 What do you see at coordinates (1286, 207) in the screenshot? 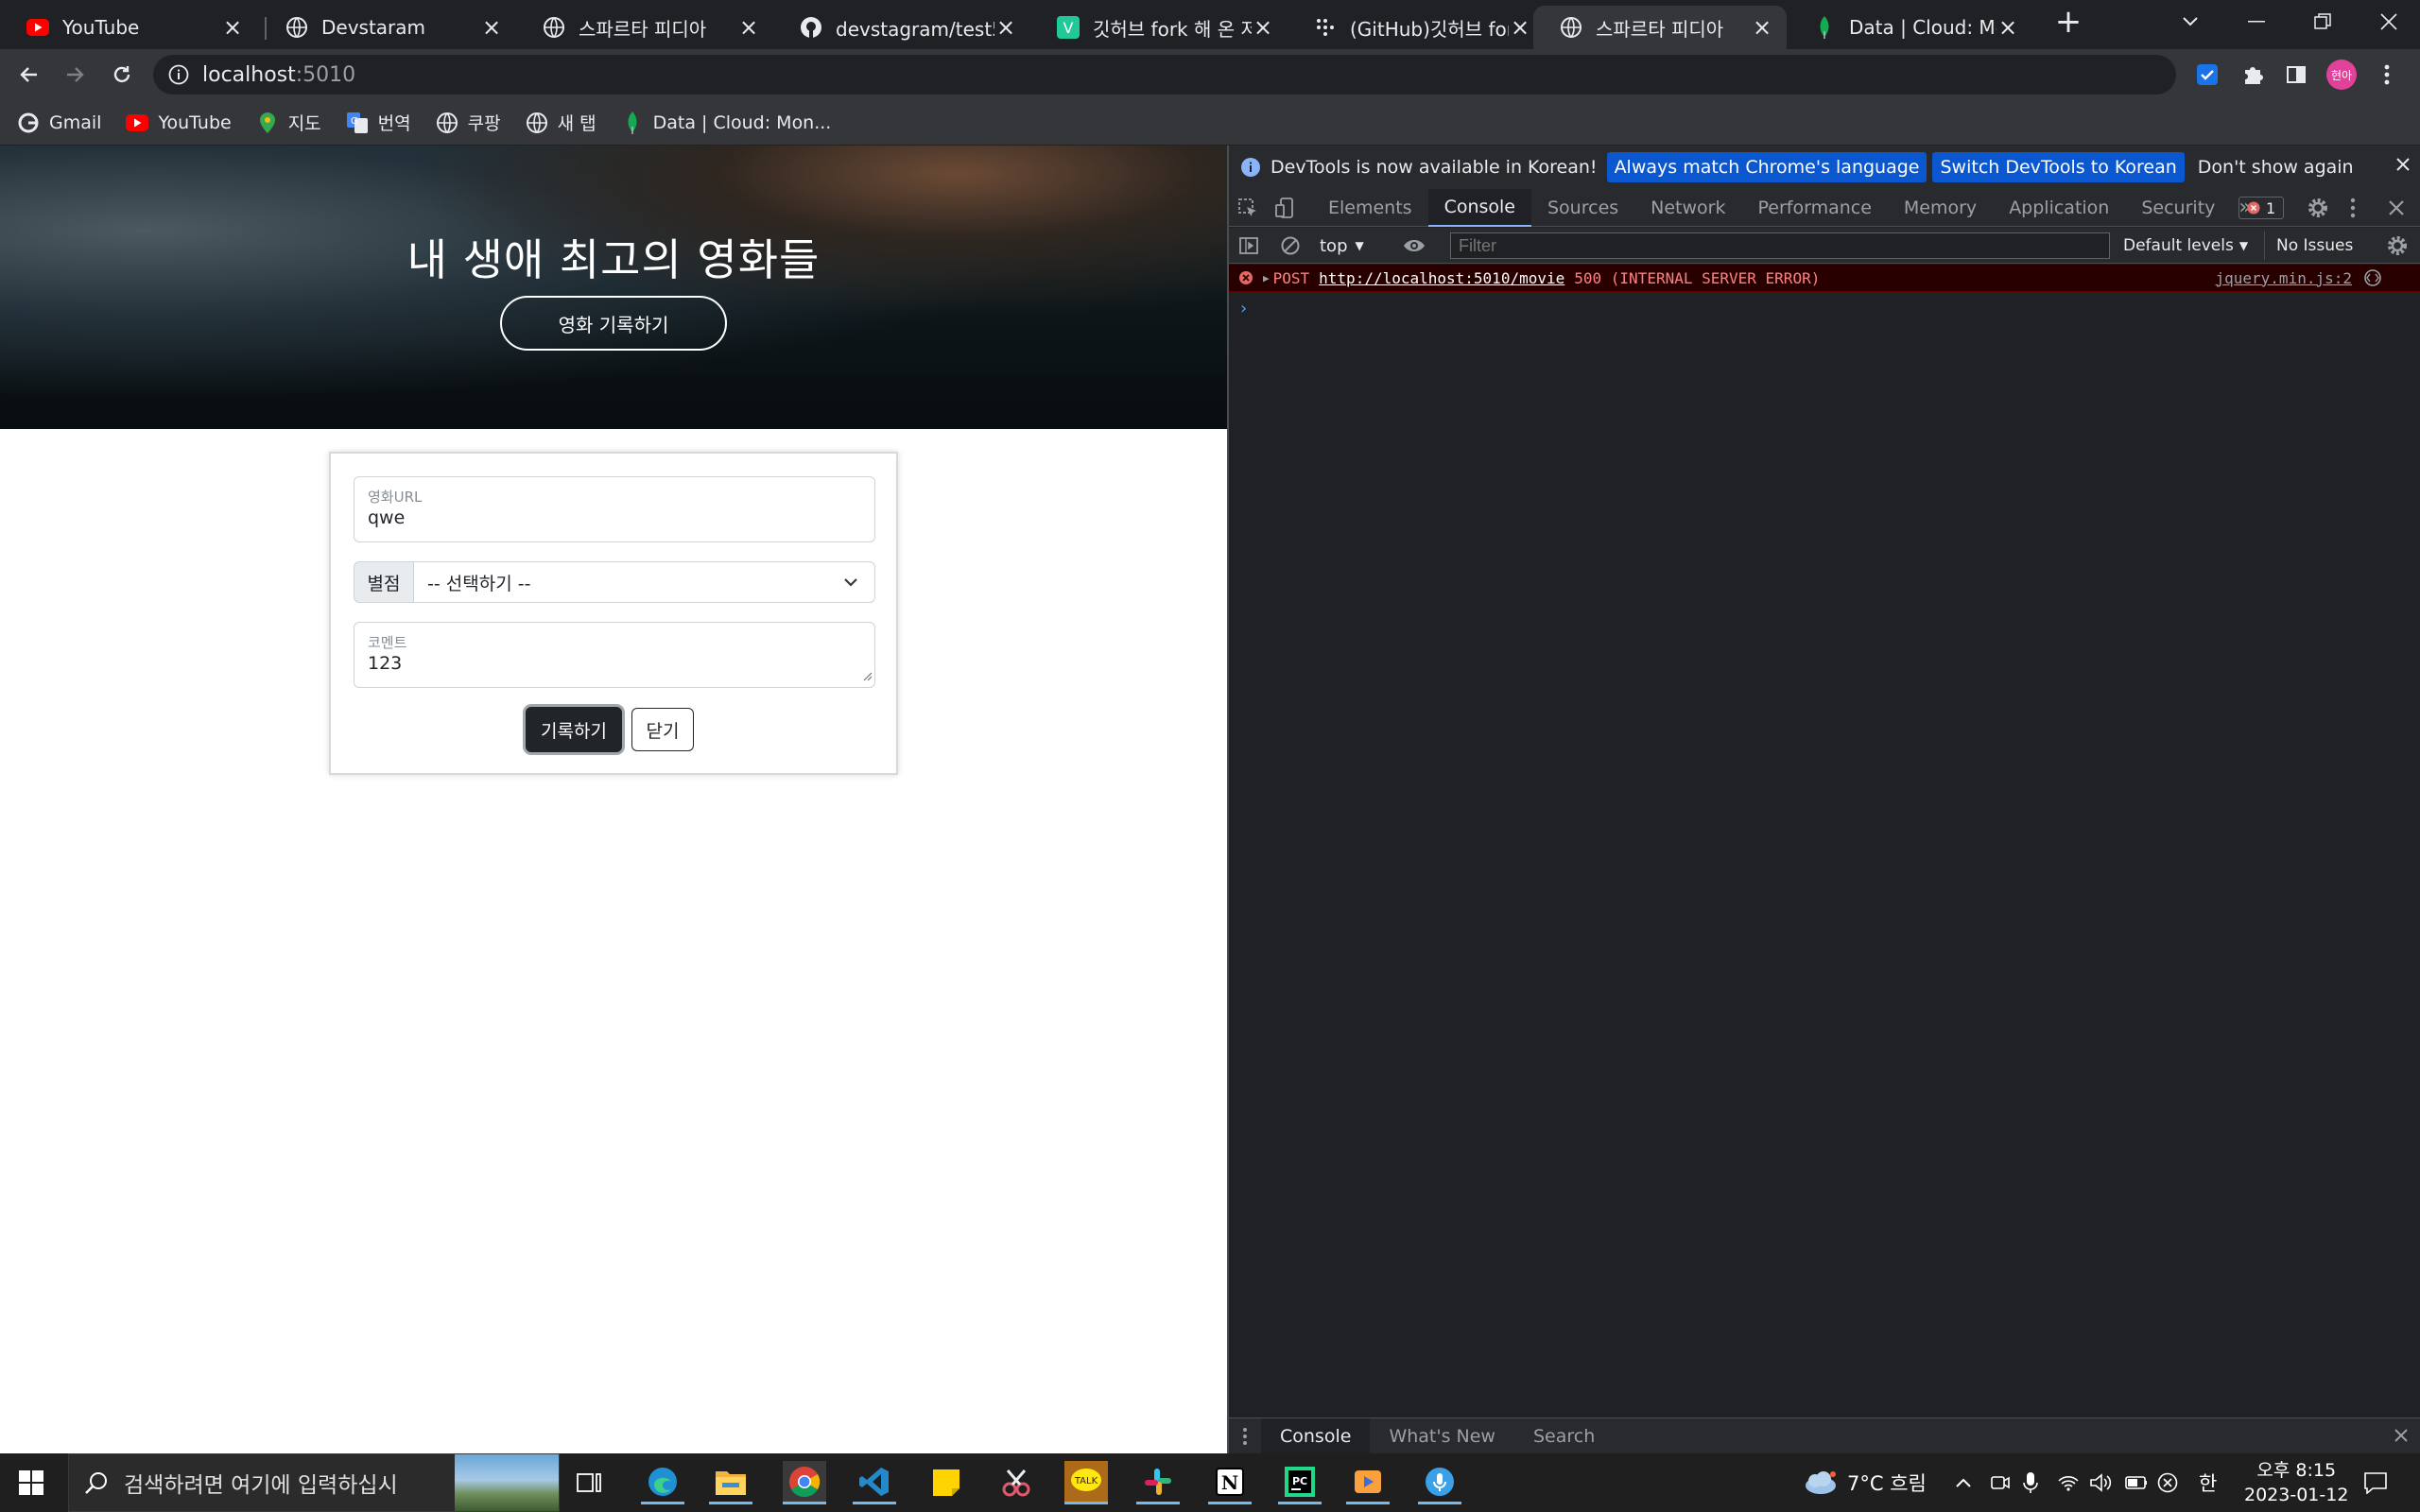
I see `device-toolbar-icon` at bounding box center [1286, 207].